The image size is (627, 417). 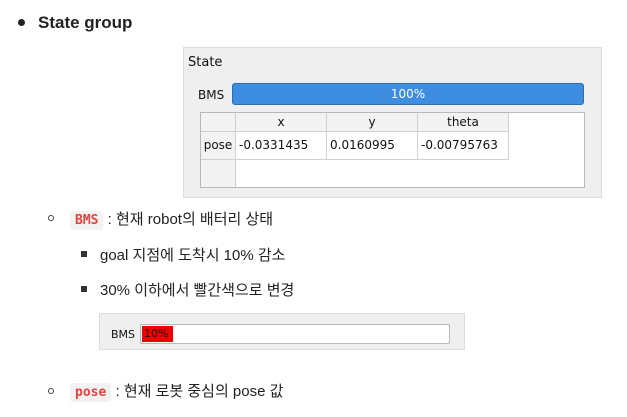 I want to click on pose-description: : 현재 로봇 중심의 pose 값, so click(x=199, y=391).